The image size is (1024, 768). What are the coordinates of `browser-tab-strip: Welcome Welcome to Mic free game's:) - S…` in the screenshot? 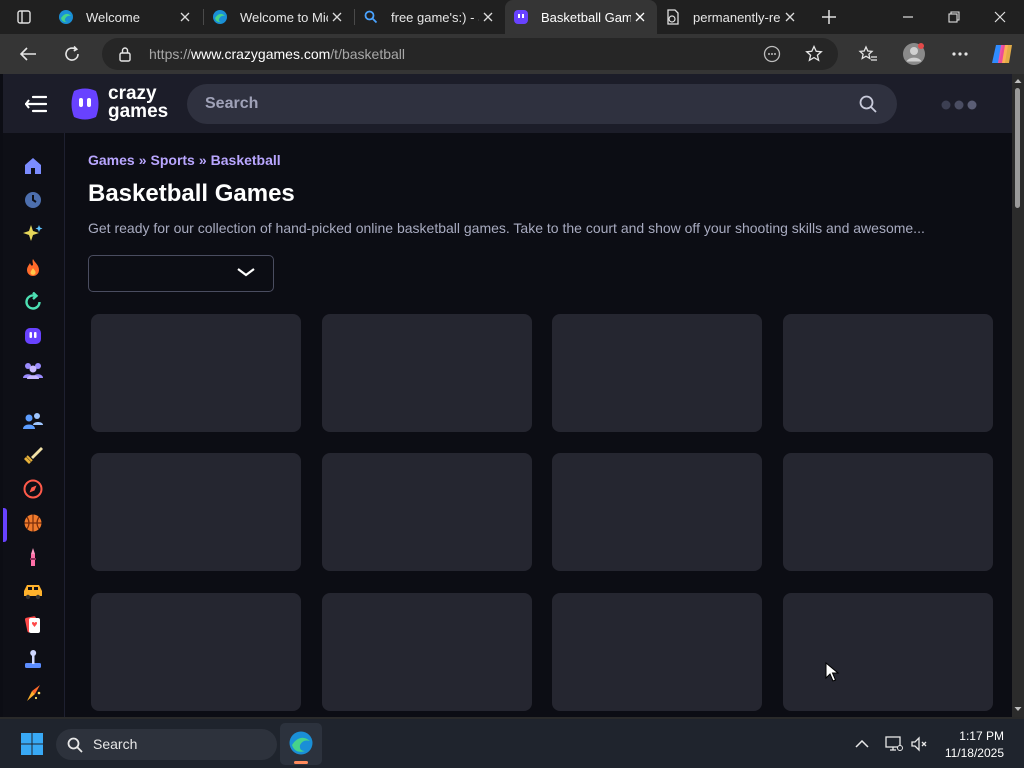 It's located at (512, 17).